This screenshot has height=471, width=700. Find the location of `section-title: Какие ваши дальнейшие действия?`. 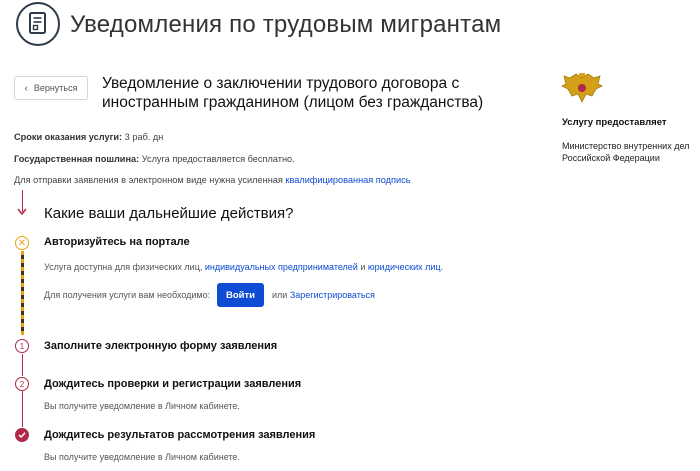

section-title: Какие ваши дальнейшие действия? is located at coordinates (169, 213).